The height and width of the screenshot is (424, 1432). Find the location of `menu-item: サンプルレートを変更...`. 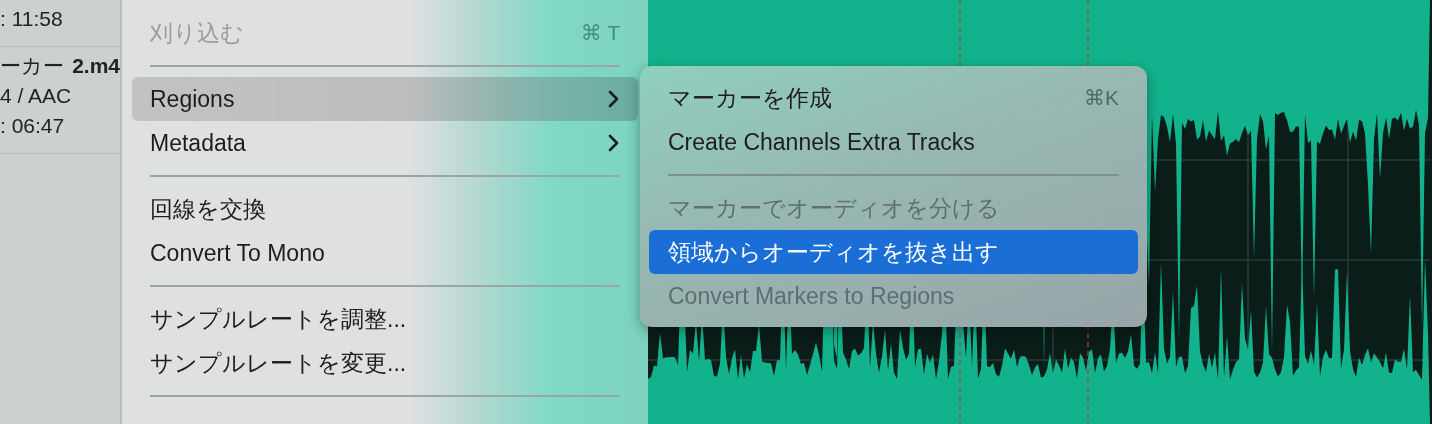

menu-item: サンプルレートを変更... is located at coordinates (385, 363).